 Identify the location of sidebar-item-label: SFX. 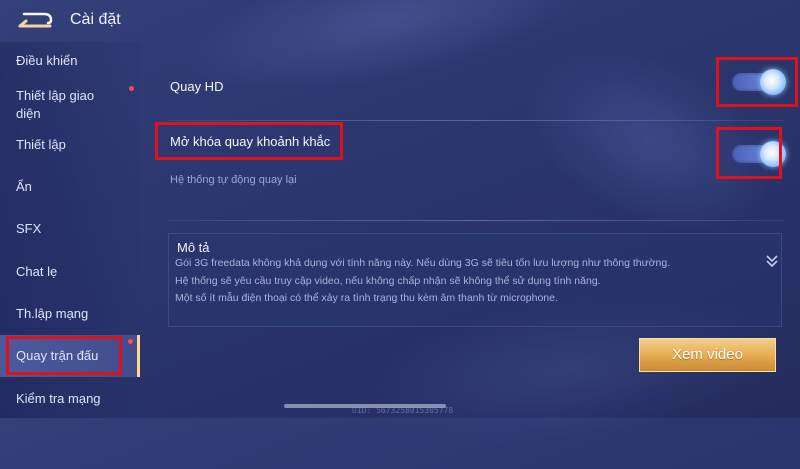
(29, 228).